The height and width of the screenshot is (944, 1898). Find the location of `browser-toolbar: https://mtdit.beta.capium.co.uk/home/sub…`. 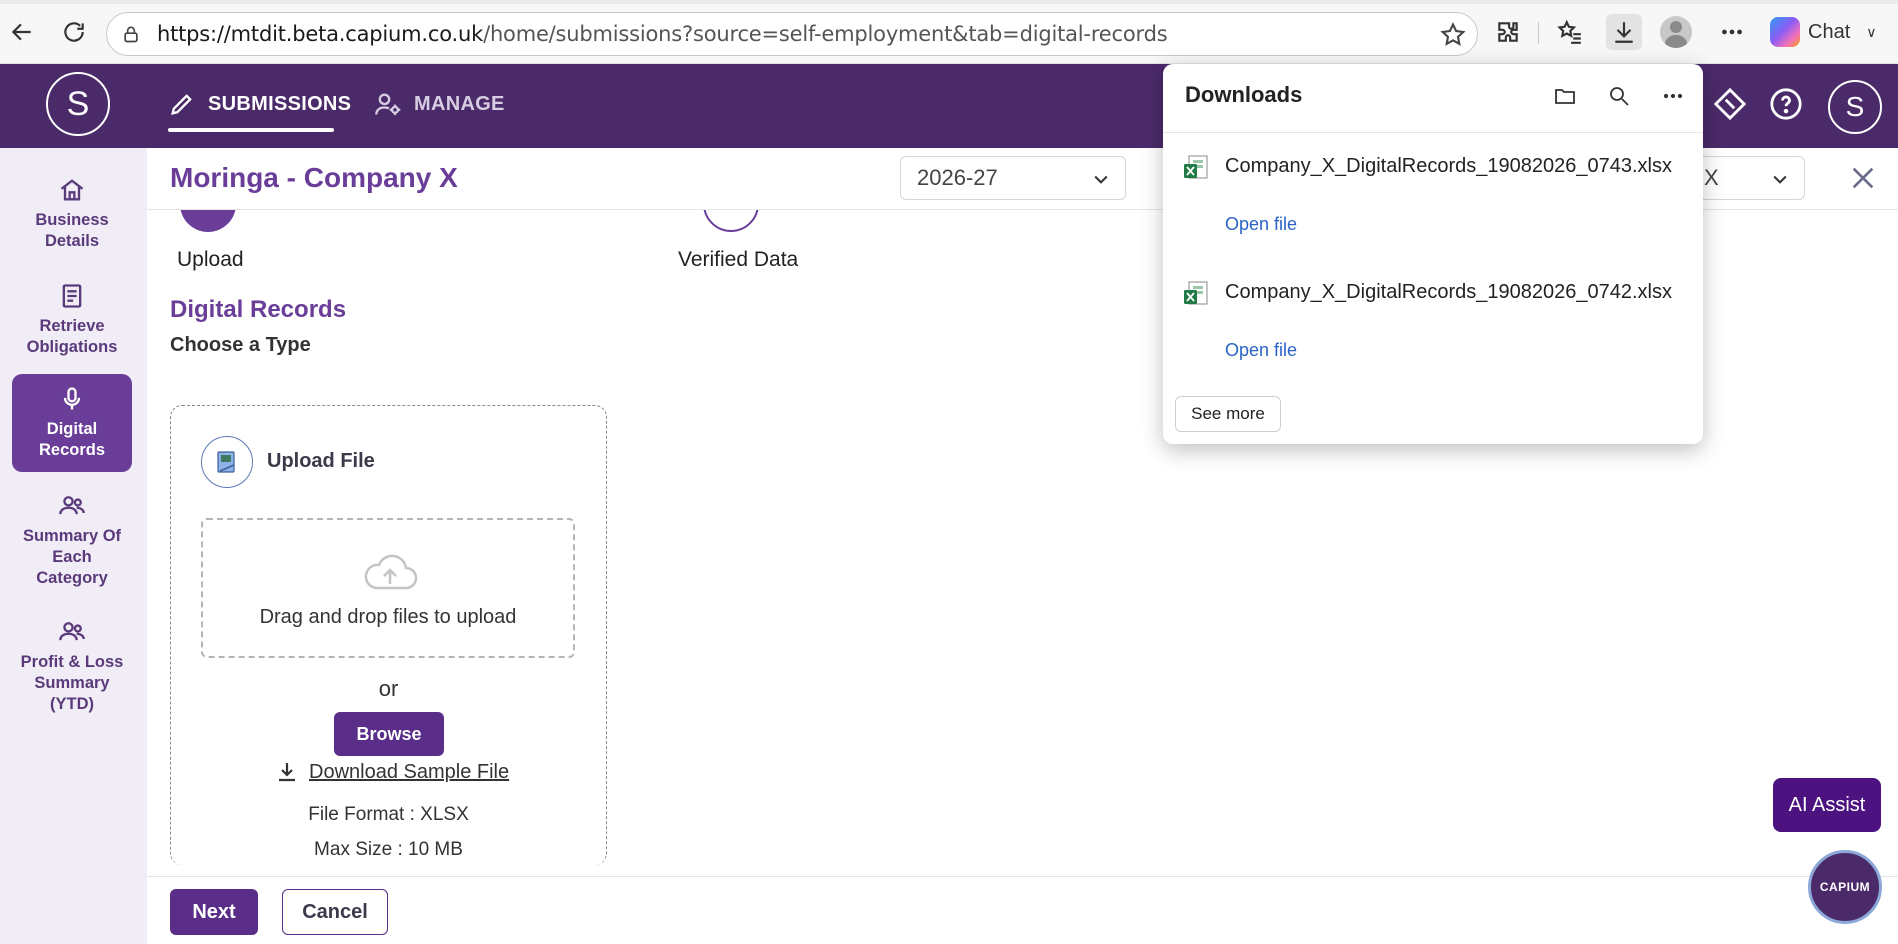

browser-toolbar: https://mtdit.beta.capium.co.uk/home/sub… is located at coordinates (949, 32).